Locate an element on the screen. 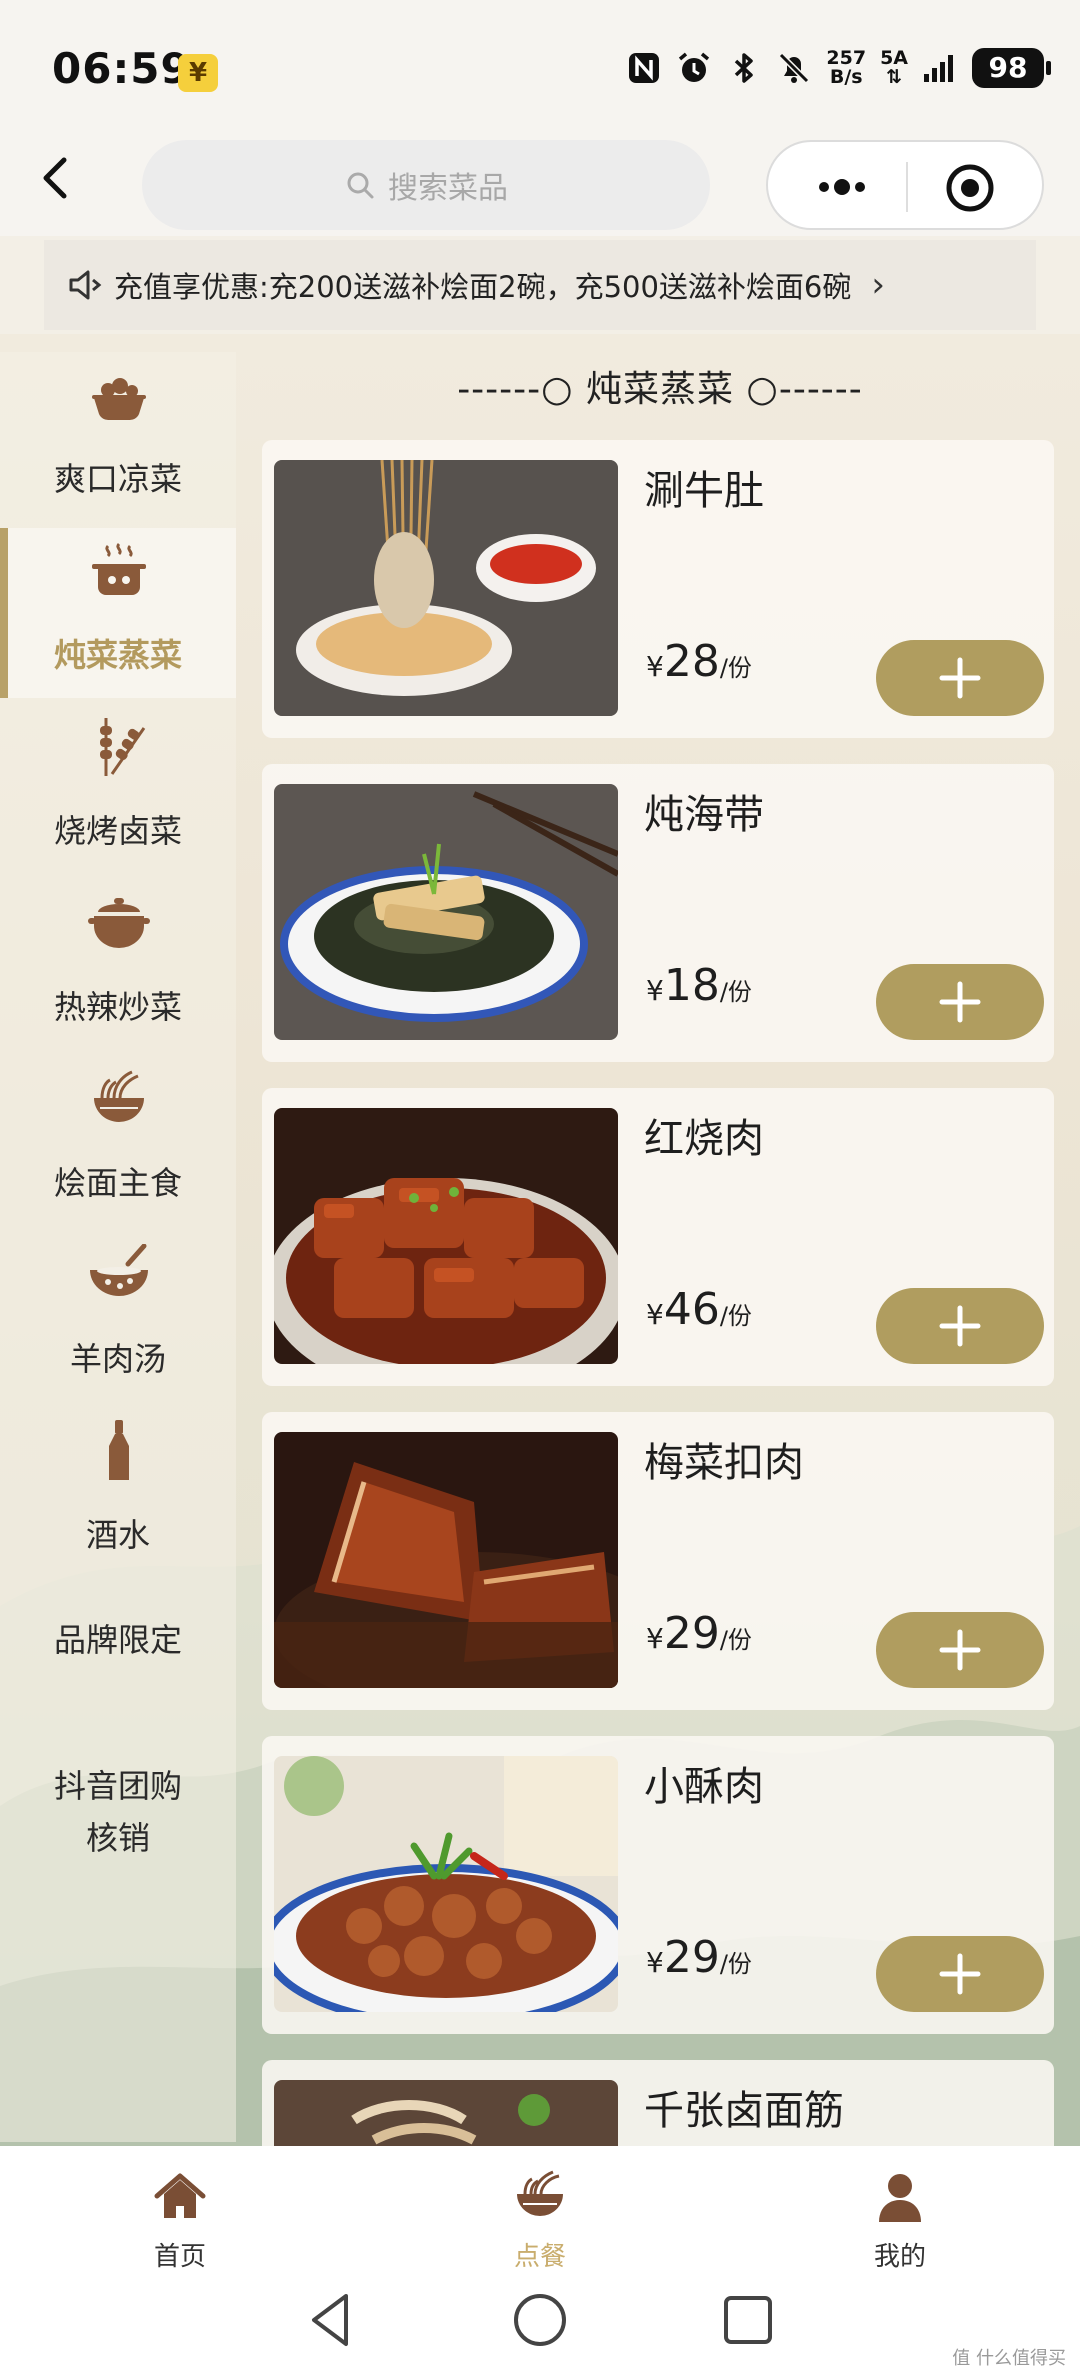  bottle-icon is located at coordinates (119, 1450).